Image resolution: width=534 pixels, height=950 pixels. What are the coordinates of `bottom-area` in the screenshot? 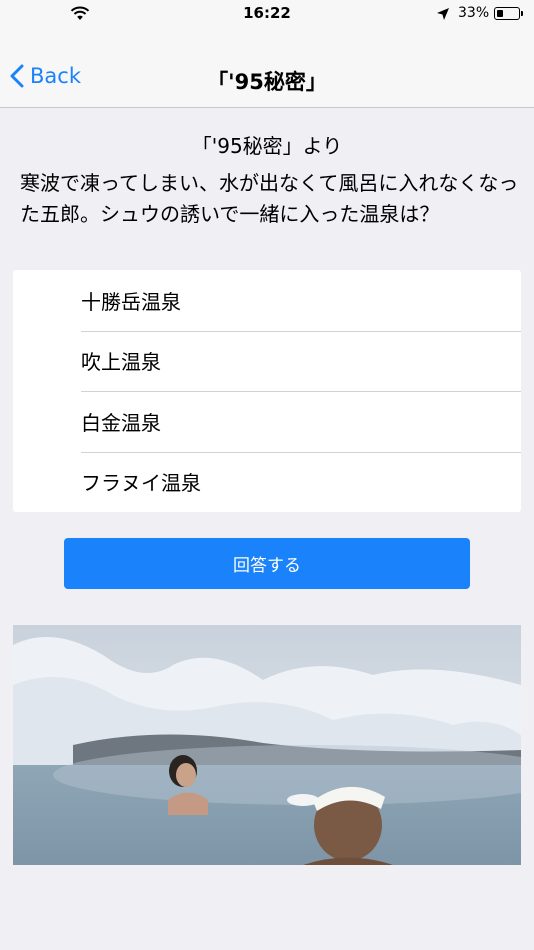 It's located at (267, 915).